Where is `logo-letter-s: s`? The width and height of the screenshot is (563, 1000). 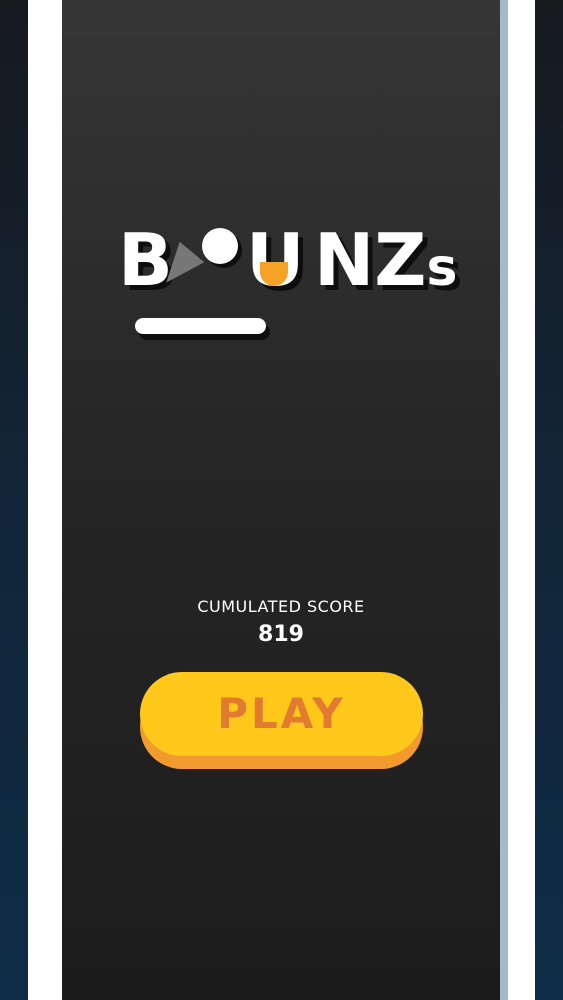 logo-letter-s: s is located at coordinates (442, 268).